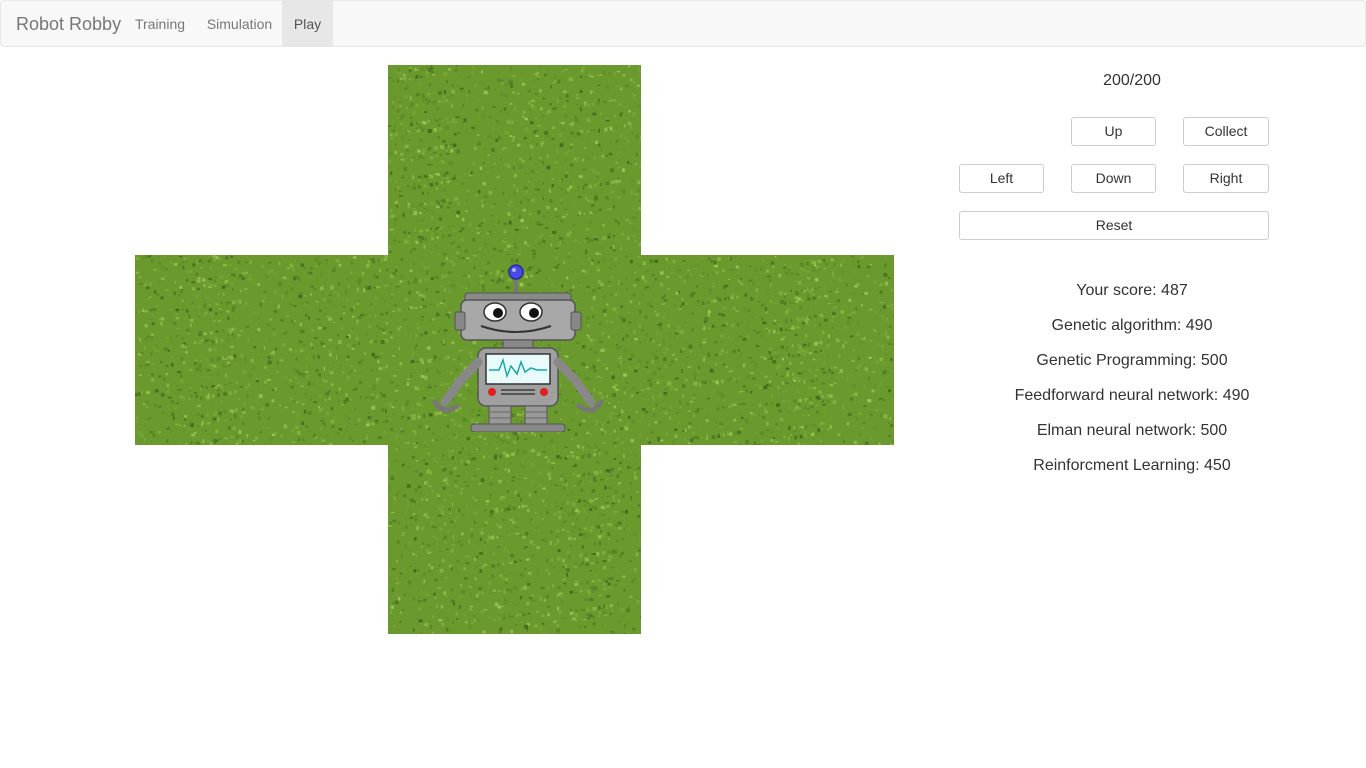 The image size is (1366, 768). Describe the element at coordinates (1001, 178) in the screenshot. I see `left-button: Left` at that location.